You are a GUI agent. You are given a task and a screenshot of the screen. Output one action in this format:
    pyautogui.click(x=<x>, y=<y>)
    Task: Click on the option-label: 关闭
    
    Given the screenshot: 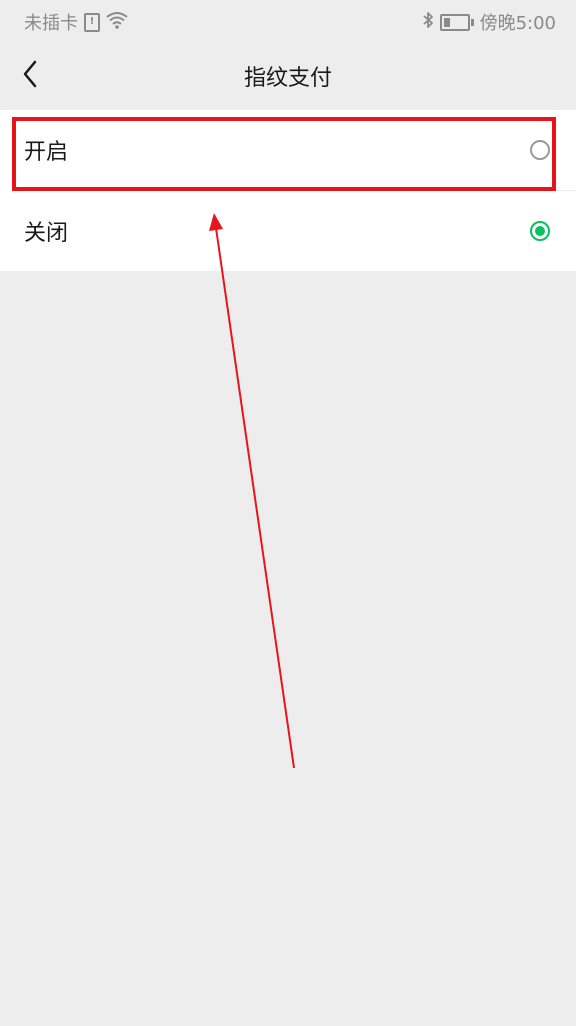 What is the action you would take?
    pyautogui.click(x=46, y=233)
    